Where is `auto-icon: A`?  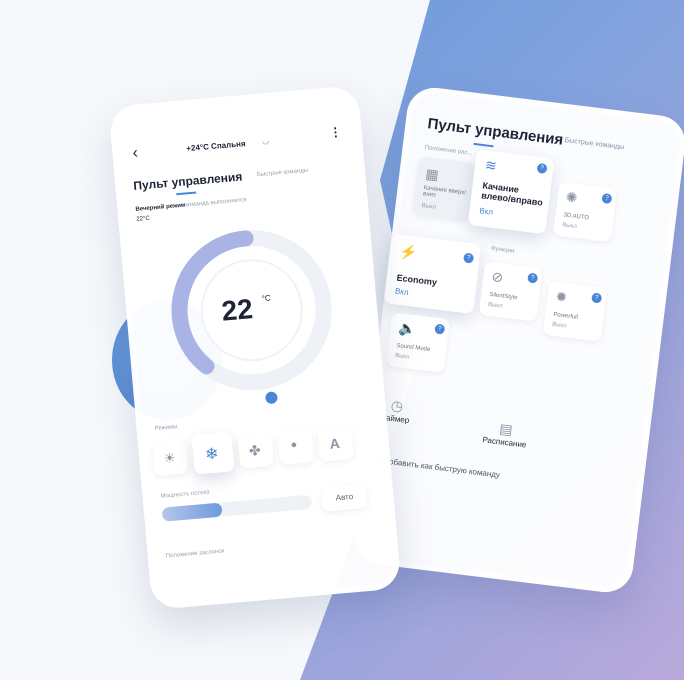 auto-icon: A is located at coordinates (334, 443).